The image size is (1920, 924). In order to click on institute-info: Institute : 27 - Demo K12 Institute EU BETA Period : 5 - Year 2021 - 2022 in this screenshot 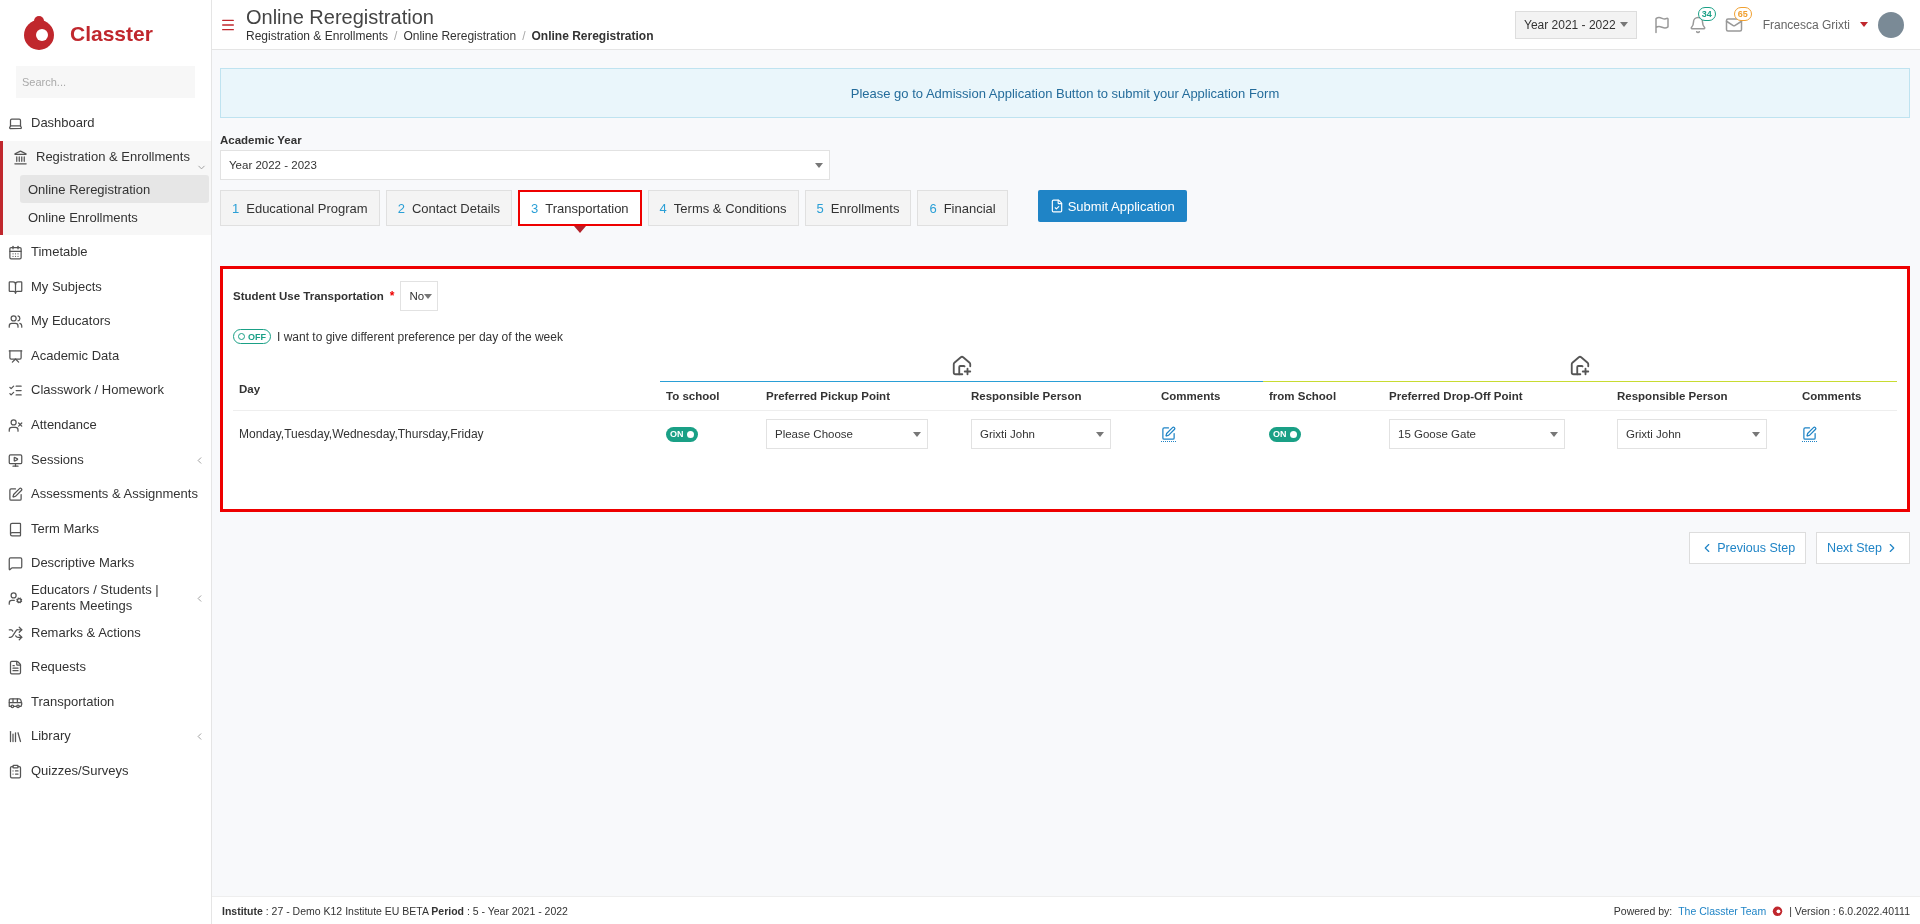, I will do `click(395, 910)`.